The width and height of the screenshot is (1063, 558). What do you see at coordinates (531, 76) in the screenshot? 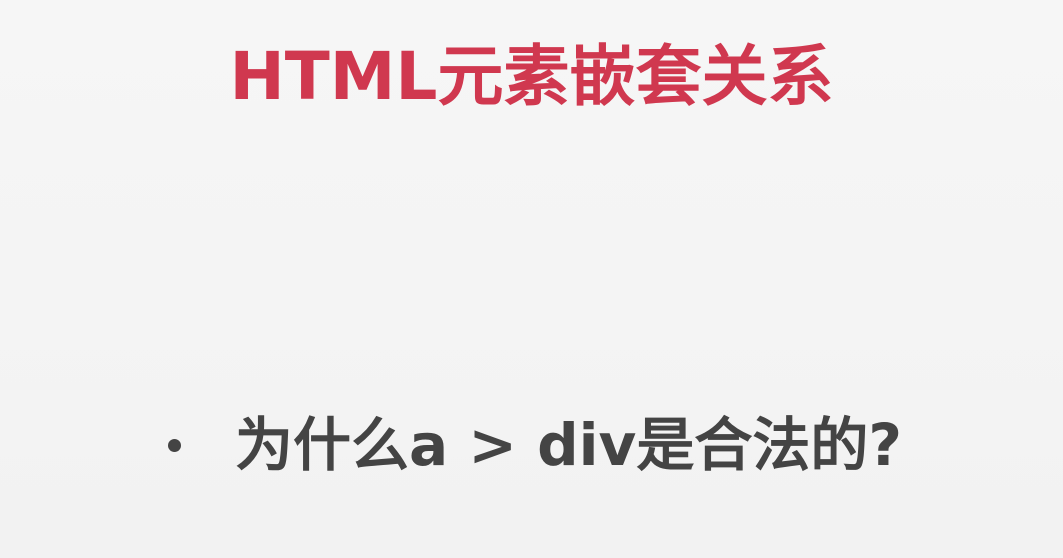
I see `slide-title: HTML元素嵌套关系` at bounding box center [531, 76].